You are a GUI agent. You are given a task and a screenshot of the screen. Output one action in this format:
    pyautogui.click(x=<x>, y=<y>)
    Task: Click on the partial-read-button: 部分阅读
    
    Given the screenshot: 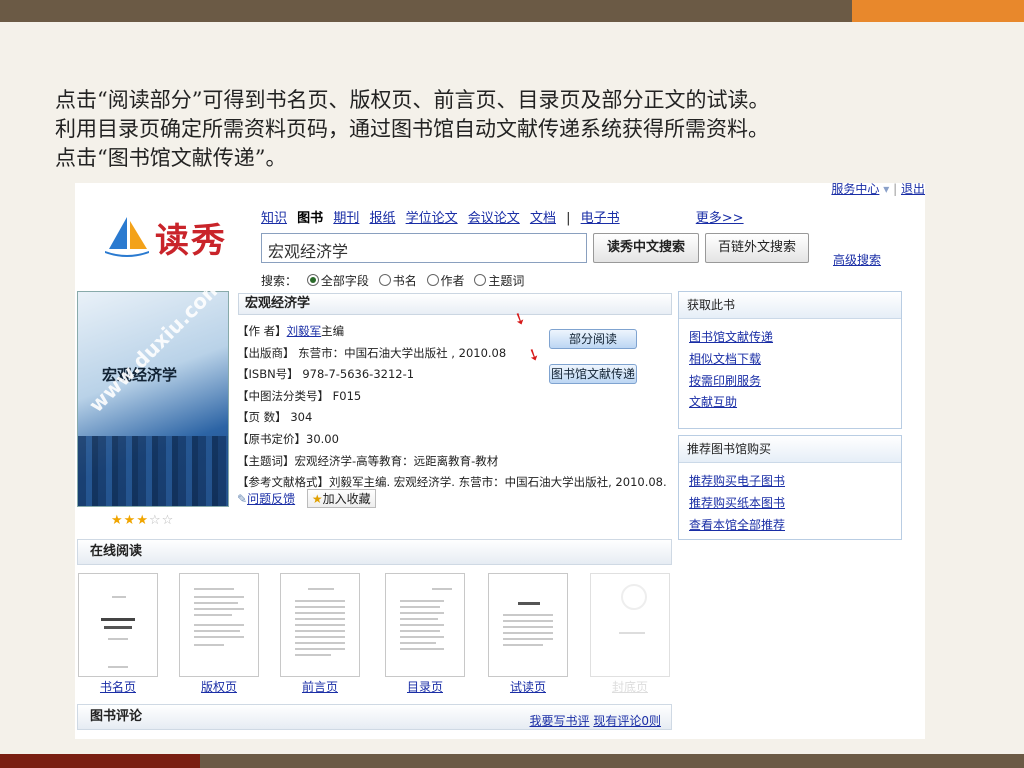 What is the action you would take?
    pyautogui.click(x=593, y=339)
    